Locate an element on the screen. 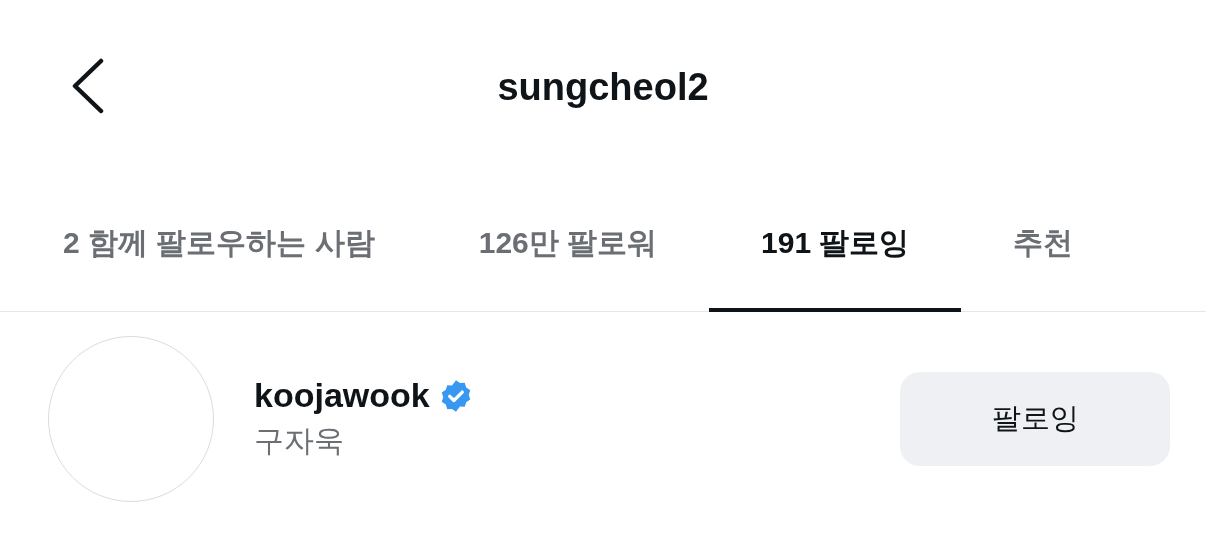 The width and height of the screenshot is (1206, 538). display-name: 구자욱 is located at coordinates (299, 441).